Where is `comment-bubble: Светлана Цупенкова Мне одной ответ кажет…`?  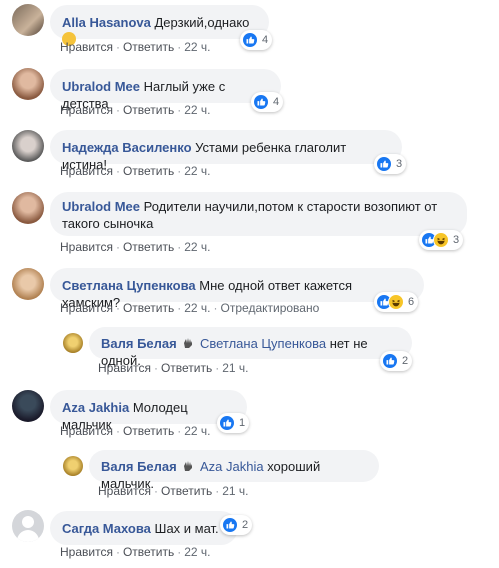
comment-bubble: Светлана Цупенкова Мне одной ответ кажет… is located at coordinates (237, 289).